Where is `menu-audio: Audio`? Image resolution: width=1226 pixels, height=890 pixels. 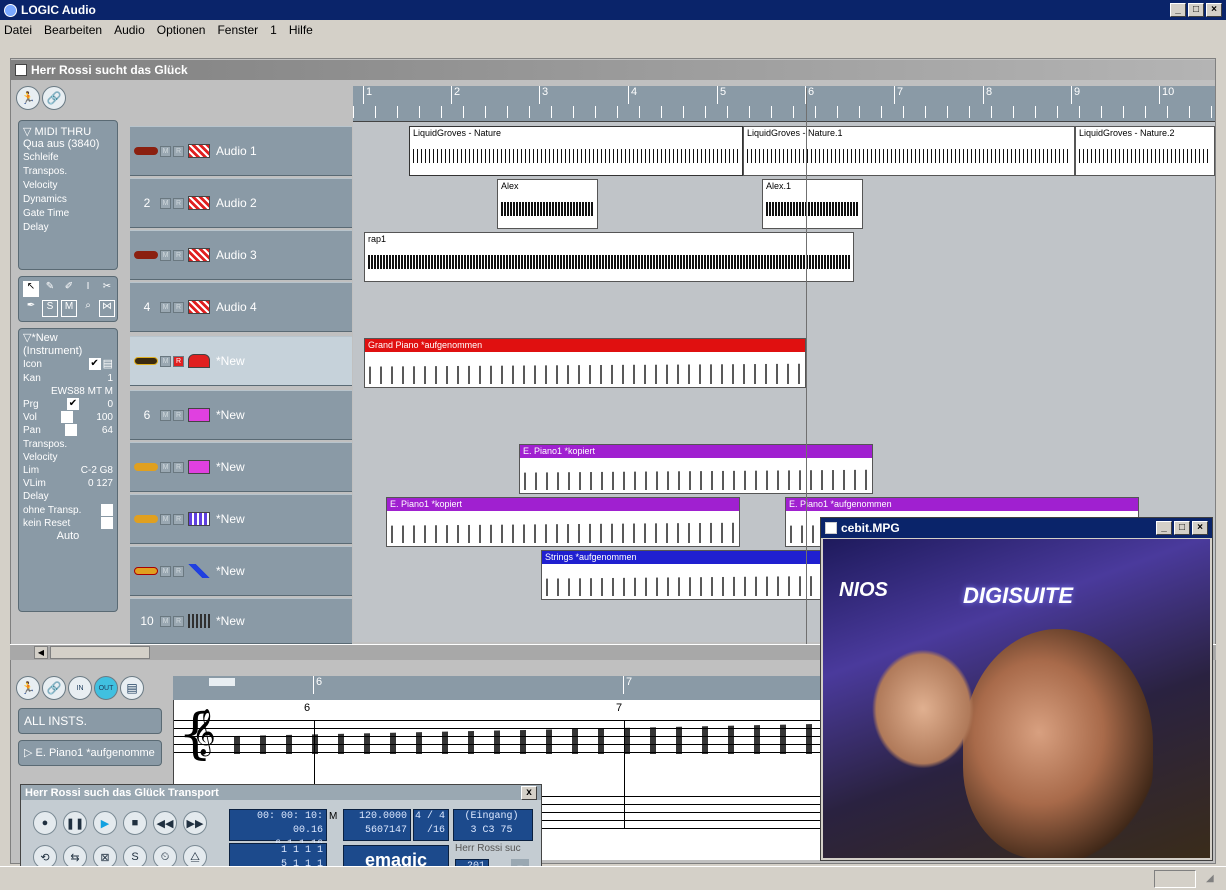 menu-audio: Audio is located at coordinates (129, 30).